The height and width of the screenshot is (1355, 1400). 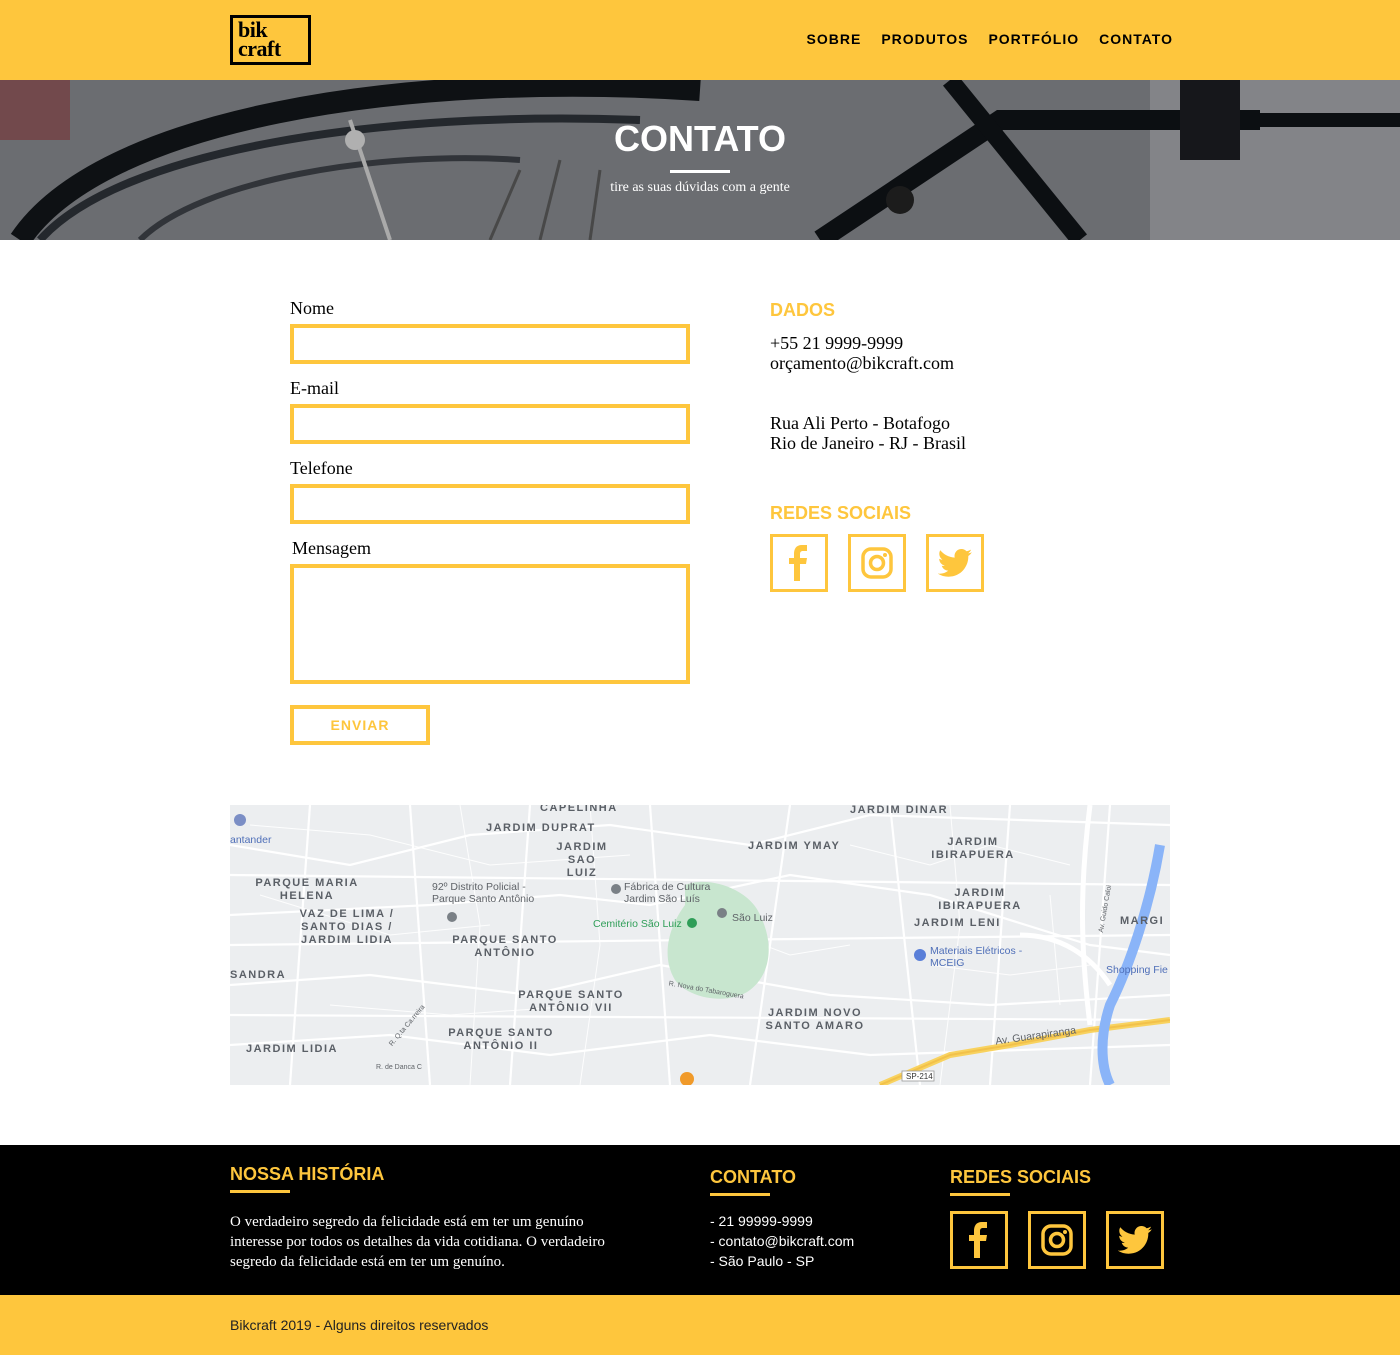 I want to click on info-email: orçamento@bikcraft.com, so click(x=862, y=363).